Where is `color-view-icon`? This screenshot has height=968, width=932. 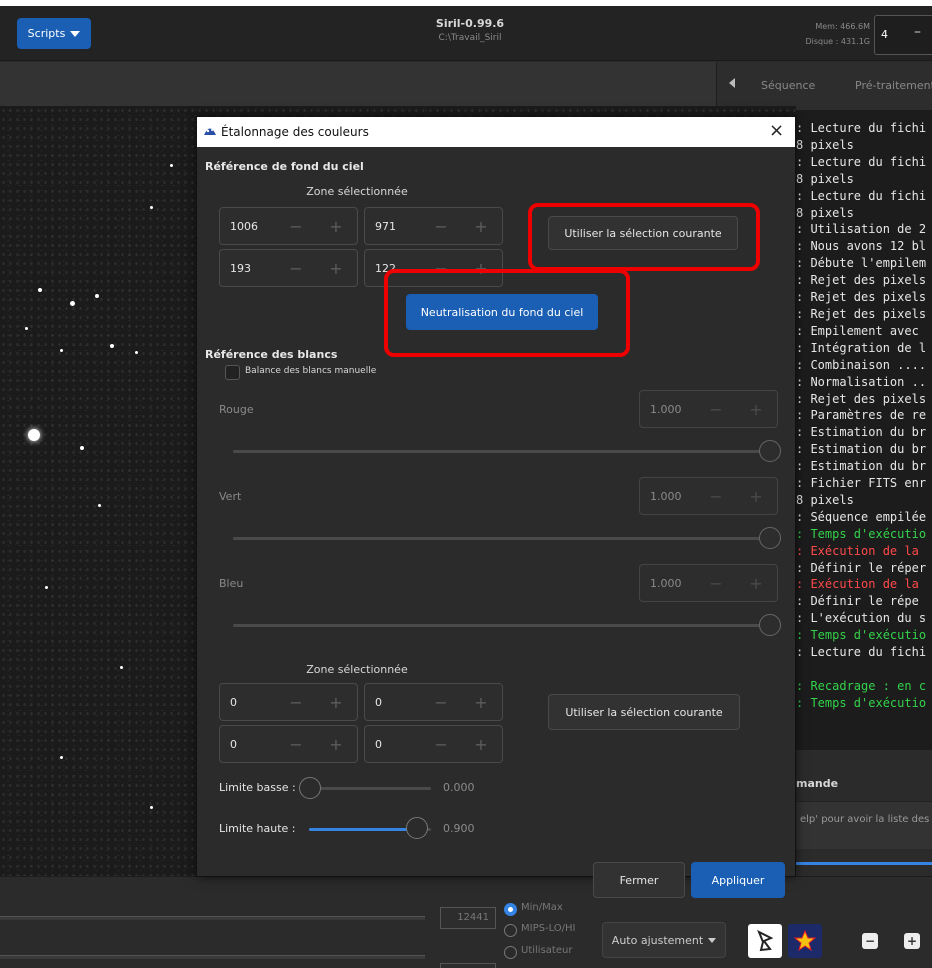 color-view-icon is located at coordinates (805, 941).